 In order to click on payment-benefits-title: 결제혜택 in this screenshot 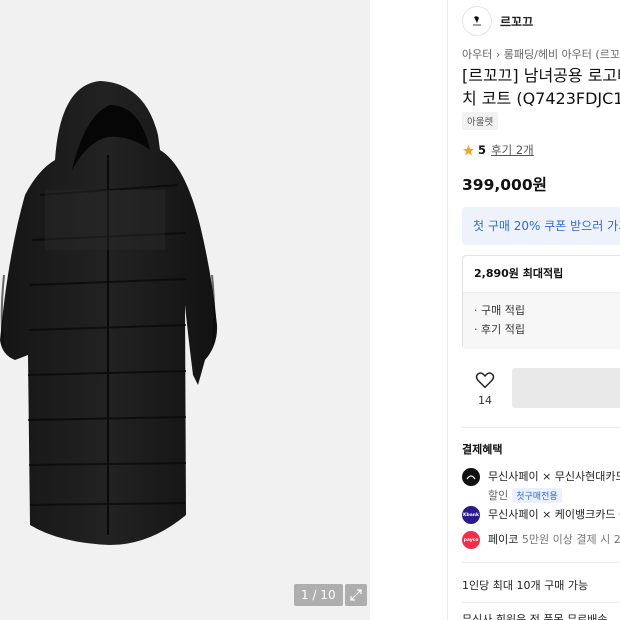, I will do `click(482, 449)`.